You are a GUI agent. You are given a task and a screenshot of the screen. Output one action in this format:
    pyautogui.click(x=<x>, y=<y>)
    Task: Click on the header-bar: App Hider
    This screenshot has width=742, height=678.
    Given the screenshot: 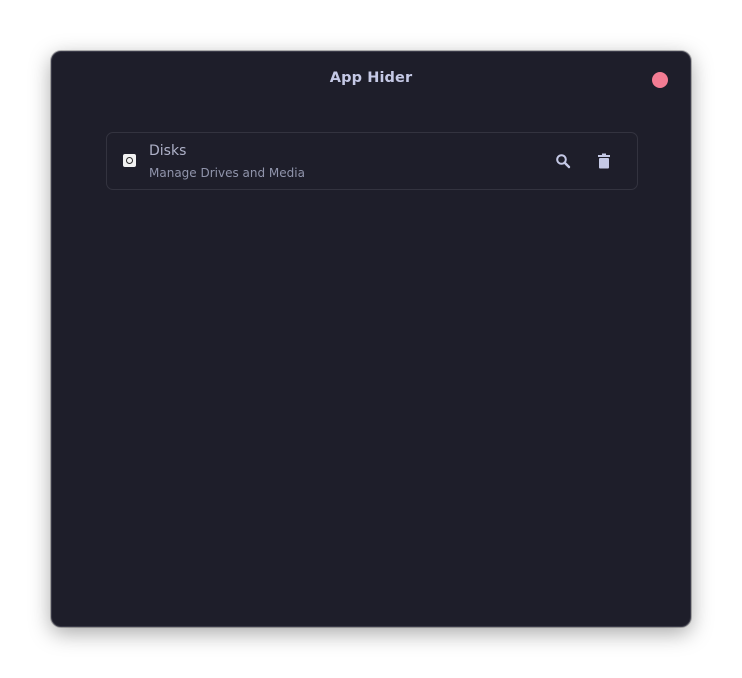 What is the action you would take?
    pyautogui.click(x=371, y=80)
    